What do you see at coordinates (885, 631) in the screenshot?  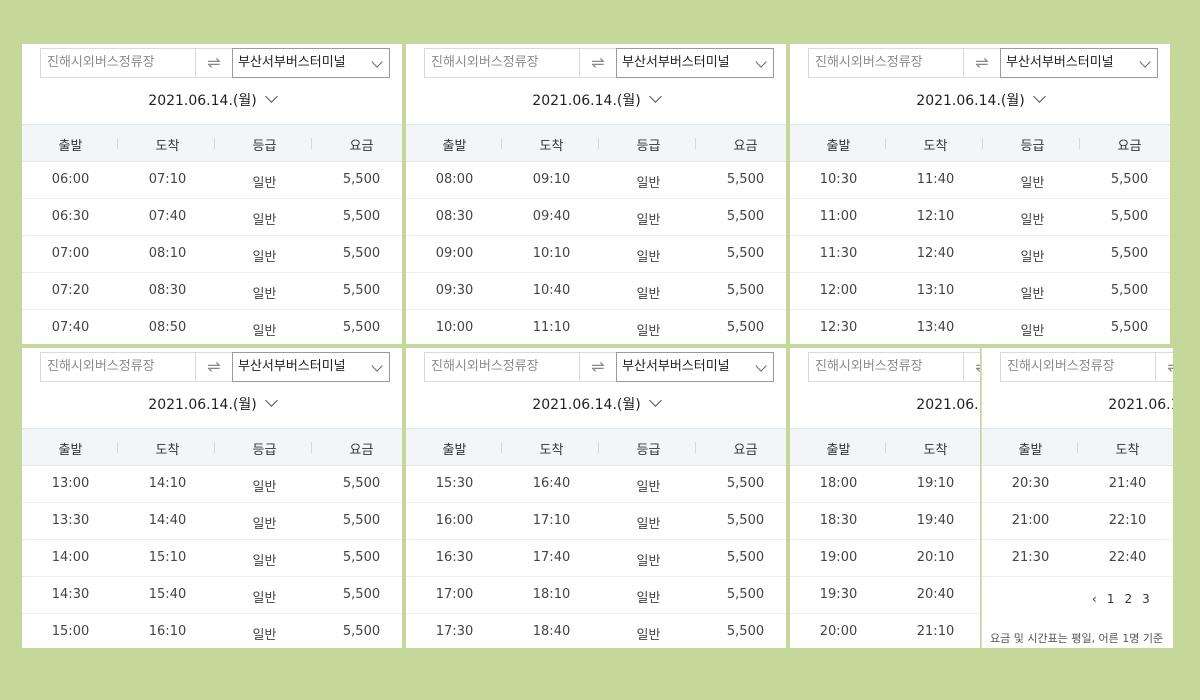 I see `table-row: 20:00 21:10` at bounding box center [885, 631].